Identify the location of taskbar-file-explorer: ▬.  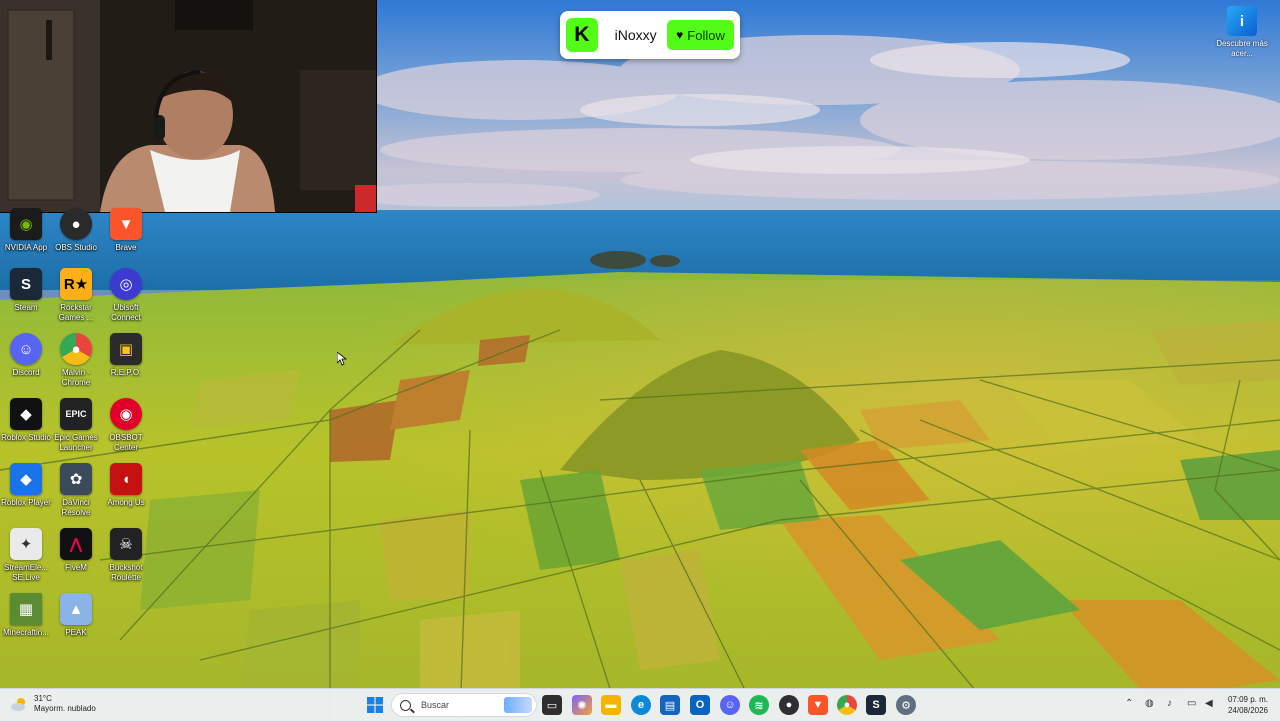
(611, 705).